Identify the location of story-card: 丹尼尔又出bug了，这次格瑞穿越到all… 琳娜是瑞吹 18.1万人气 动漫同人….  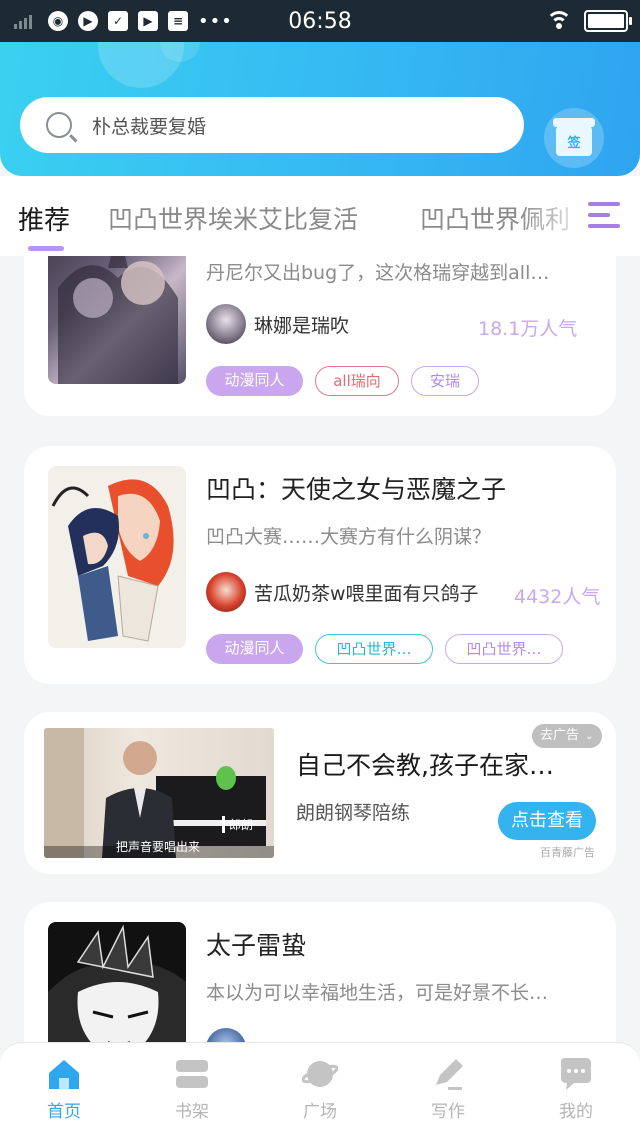
(320, 336).